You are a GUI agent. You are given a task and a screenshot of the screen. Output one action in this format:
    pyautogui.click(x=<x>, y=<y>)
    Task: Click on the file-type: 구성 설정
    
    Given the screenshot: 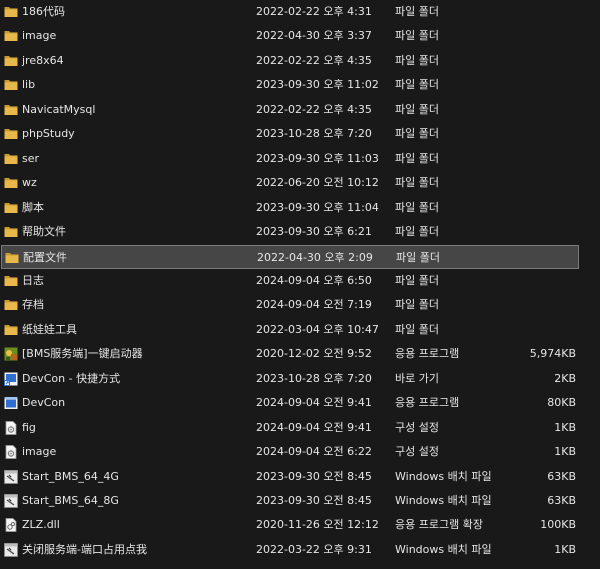 What is the action you would take?
    pyautogui.click(x=417, y=452)
    